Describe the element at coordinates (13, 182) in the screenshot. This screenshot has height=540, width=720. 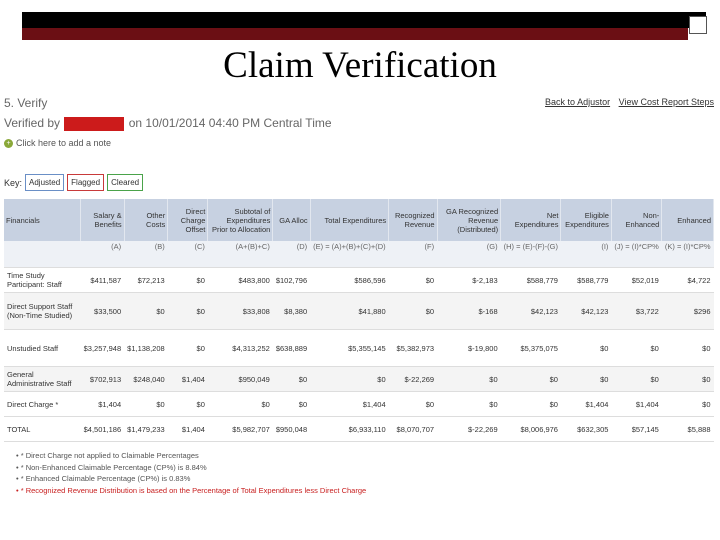
I see `key-label: Key:` at that location.